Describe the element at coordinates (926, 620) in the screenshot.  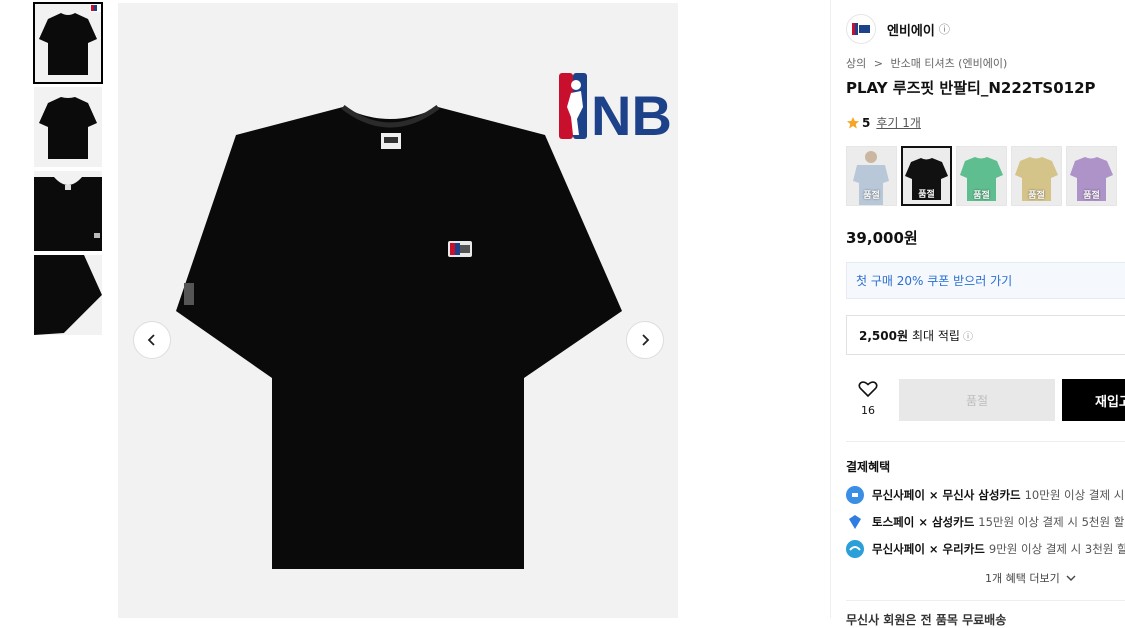
I see `free-shipping-notice: 무신사 회원은 전 품목 무료배송` at that location.